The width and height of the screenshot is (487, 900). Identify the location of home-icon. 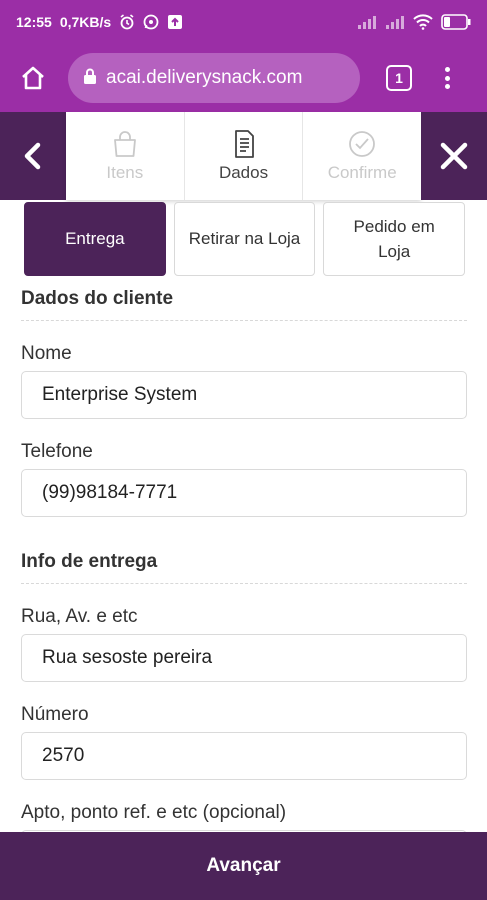
(33, 78).